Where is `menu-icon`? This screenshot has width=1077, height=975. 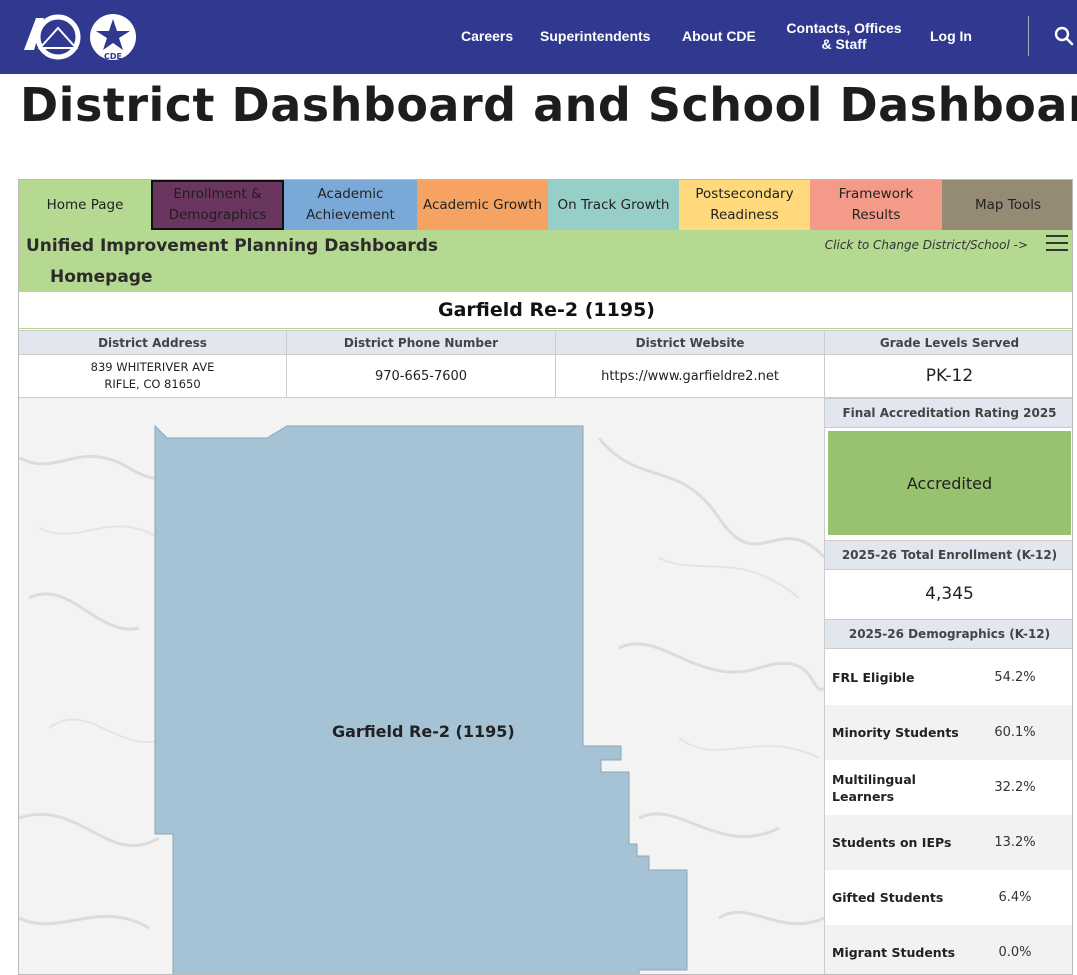
menu-icon is located at coordinates (1057, 244).